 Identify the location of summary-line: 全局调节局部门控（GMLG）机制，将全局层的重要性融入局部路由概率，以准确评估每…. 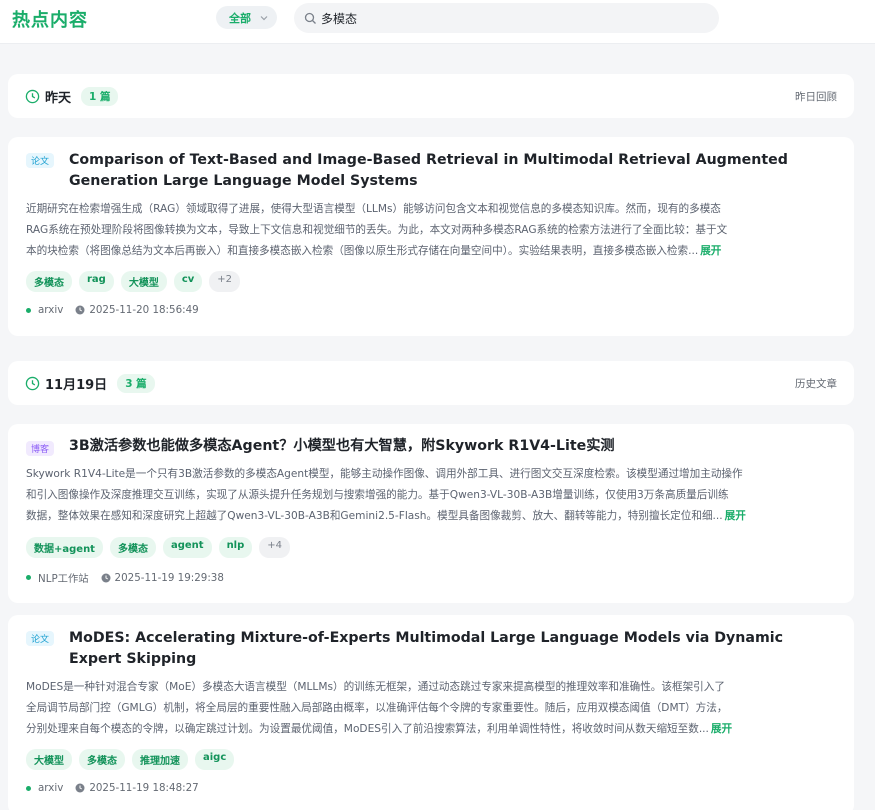
(377, 708).